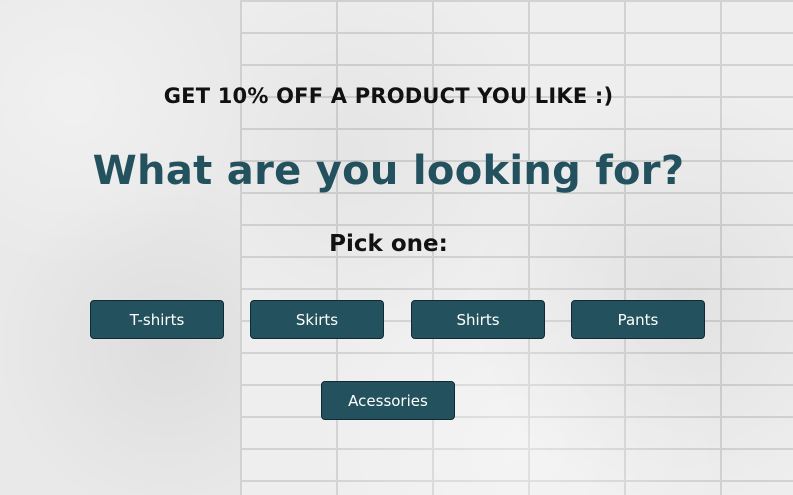  Describe the element at coordinates (638, 319) in the screenshot. I see `category-button-pants: Pants` at that location.